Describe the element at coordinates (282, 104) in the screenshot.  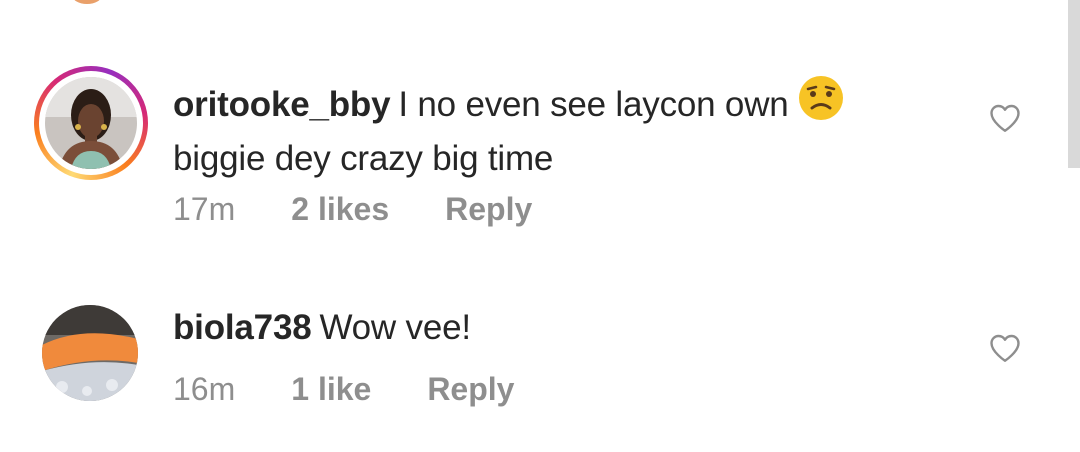
I see `comment-username: oritooke_bby` at that location.